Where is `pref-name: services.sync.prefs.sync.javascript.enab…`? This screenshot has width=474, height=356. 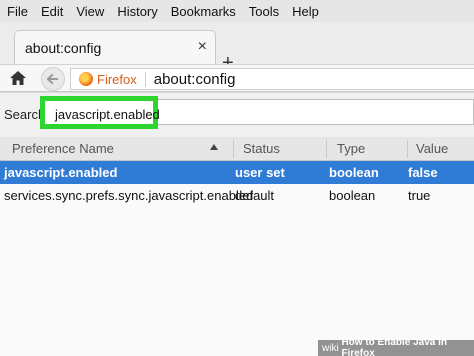
pref-name: services.sync.prefs.sync.javascript.enab… is located at coordinates (129, 195).